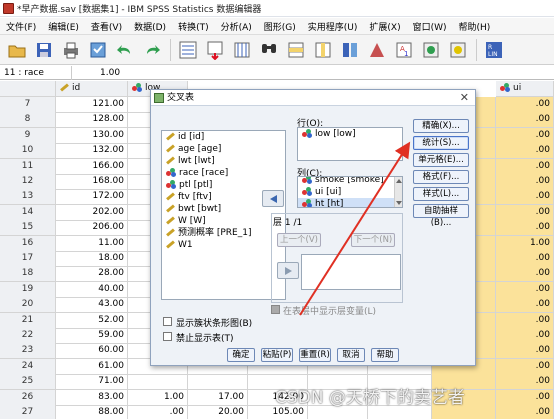 This screenshot has height=419, width=554. Describe the element at coordinates (151, 50) in the screenshot. I see `redo-icon` at that location.